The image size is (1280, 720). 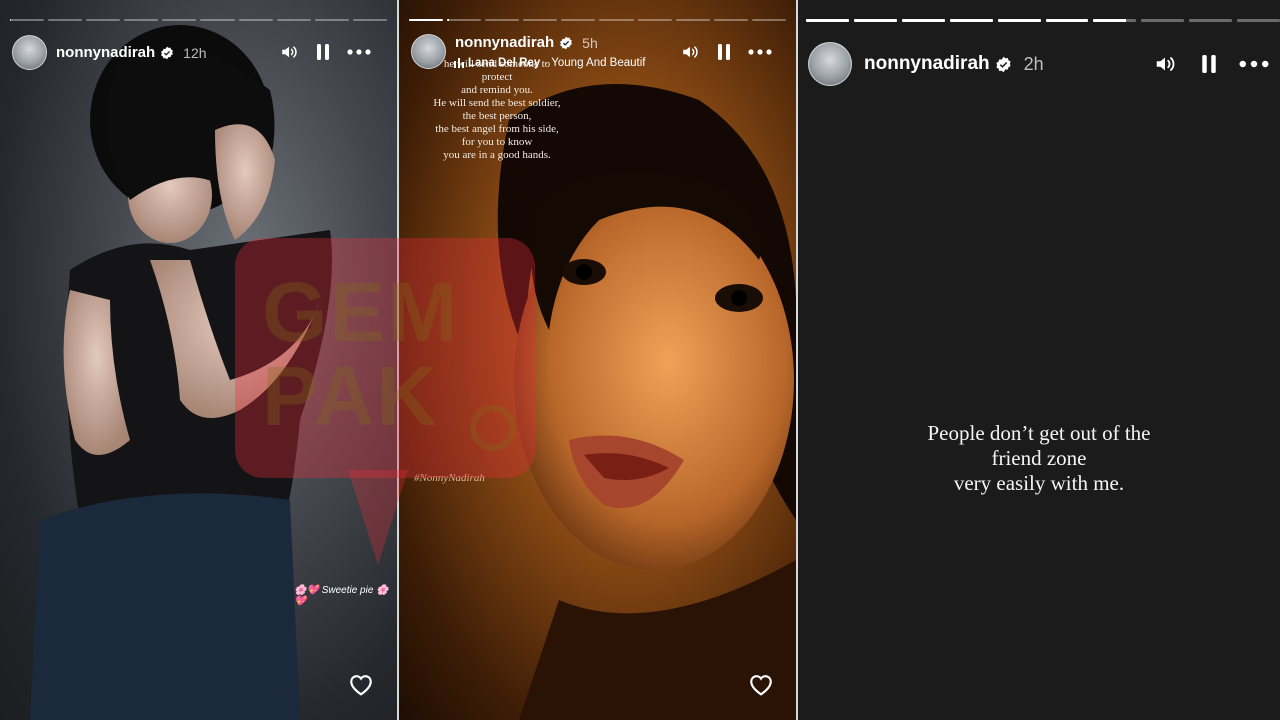 What do you see at coordinates (306, 590) in the screenshot?
I see `sticker-emojis: 🌸💖` at bounding box center [306, 590].